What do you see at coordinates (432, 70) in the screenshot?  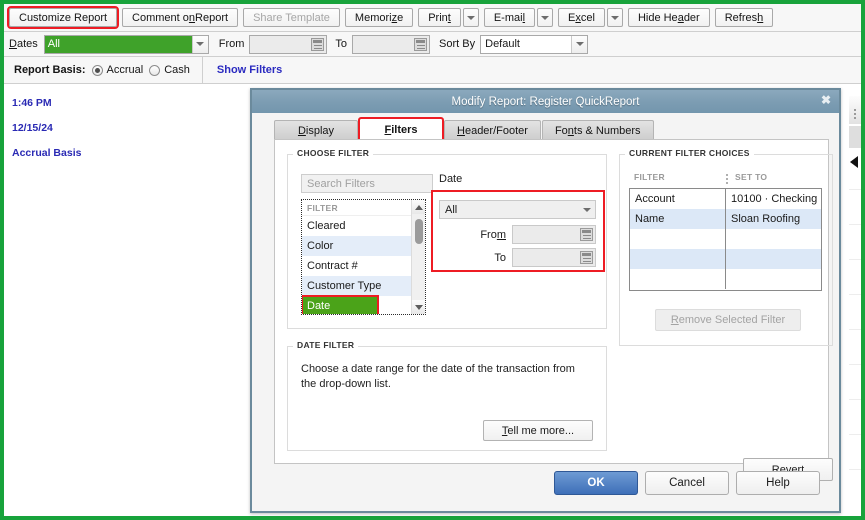 I see `report-basis-bar: Report Basis: Accrual Cash Show Filters` at bounding box center [432, 70].